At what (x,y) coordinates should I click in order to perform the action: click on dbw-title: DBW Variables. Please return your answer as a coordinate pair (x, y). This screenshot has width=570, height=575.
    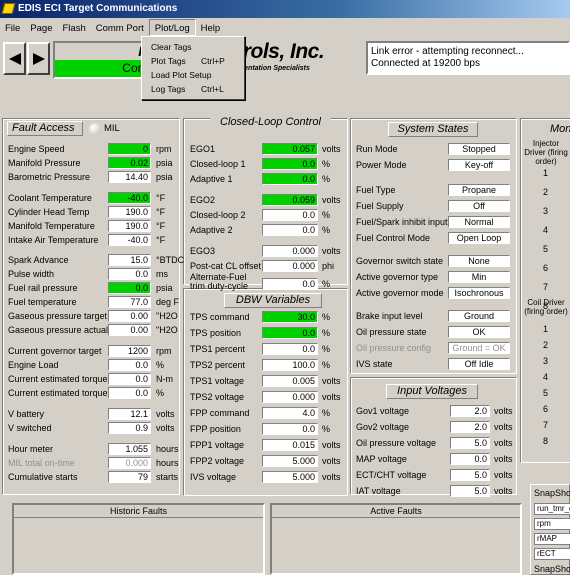
    Looking at the image, I should click on (273, 300).